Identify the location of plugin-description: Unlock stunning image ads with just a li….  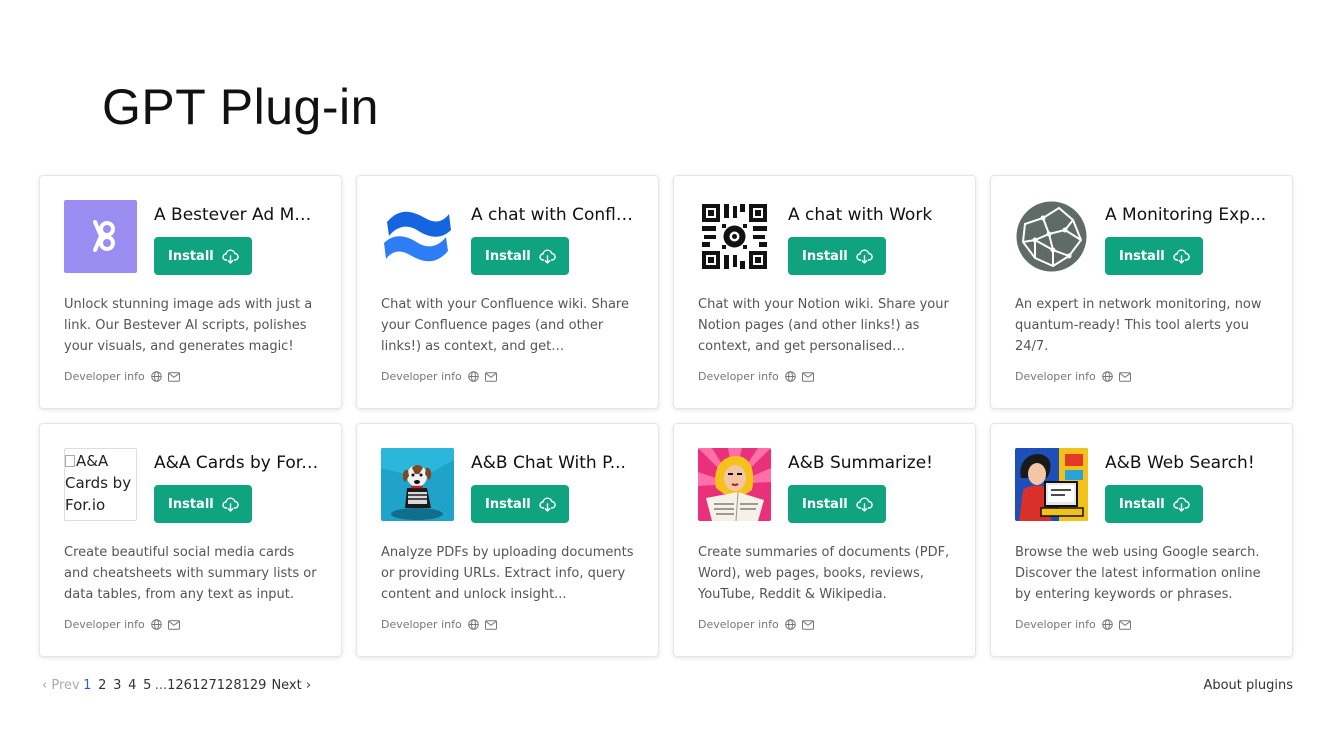
(188, 325).